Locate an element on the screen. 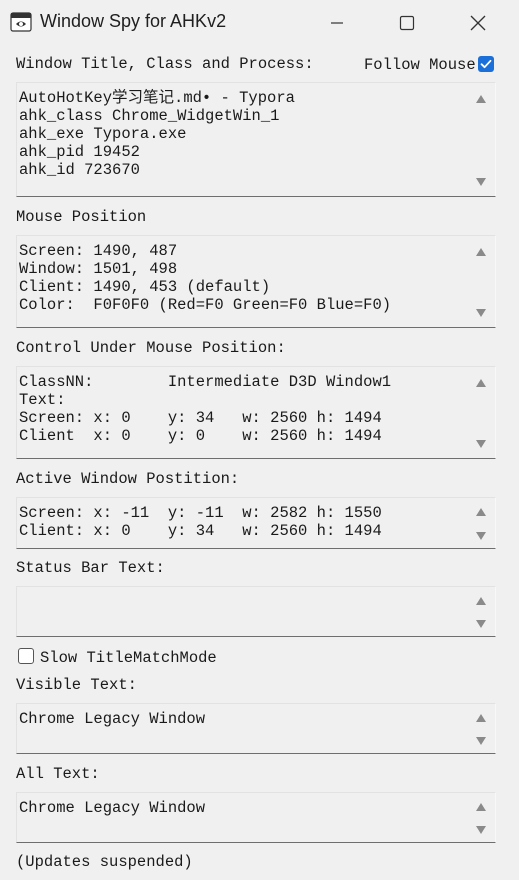 This screenshot has height=880, width=519. checkmark-icon is located at coordinates (486, 64).